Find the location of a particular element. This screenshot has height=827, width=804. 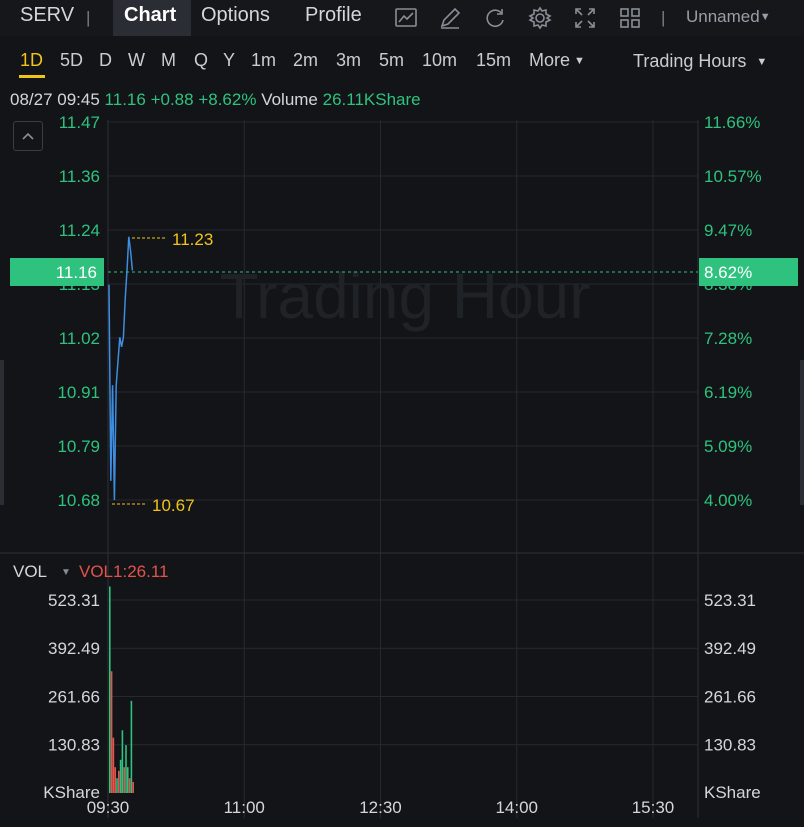

volume-tick-label-right: 261.66 is located at coordinates (730, 696).